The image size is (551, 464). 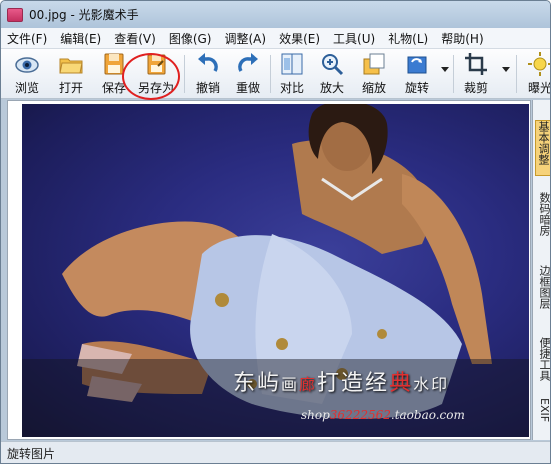 I want to click on rotate-icon, so click(x=417, y=64).